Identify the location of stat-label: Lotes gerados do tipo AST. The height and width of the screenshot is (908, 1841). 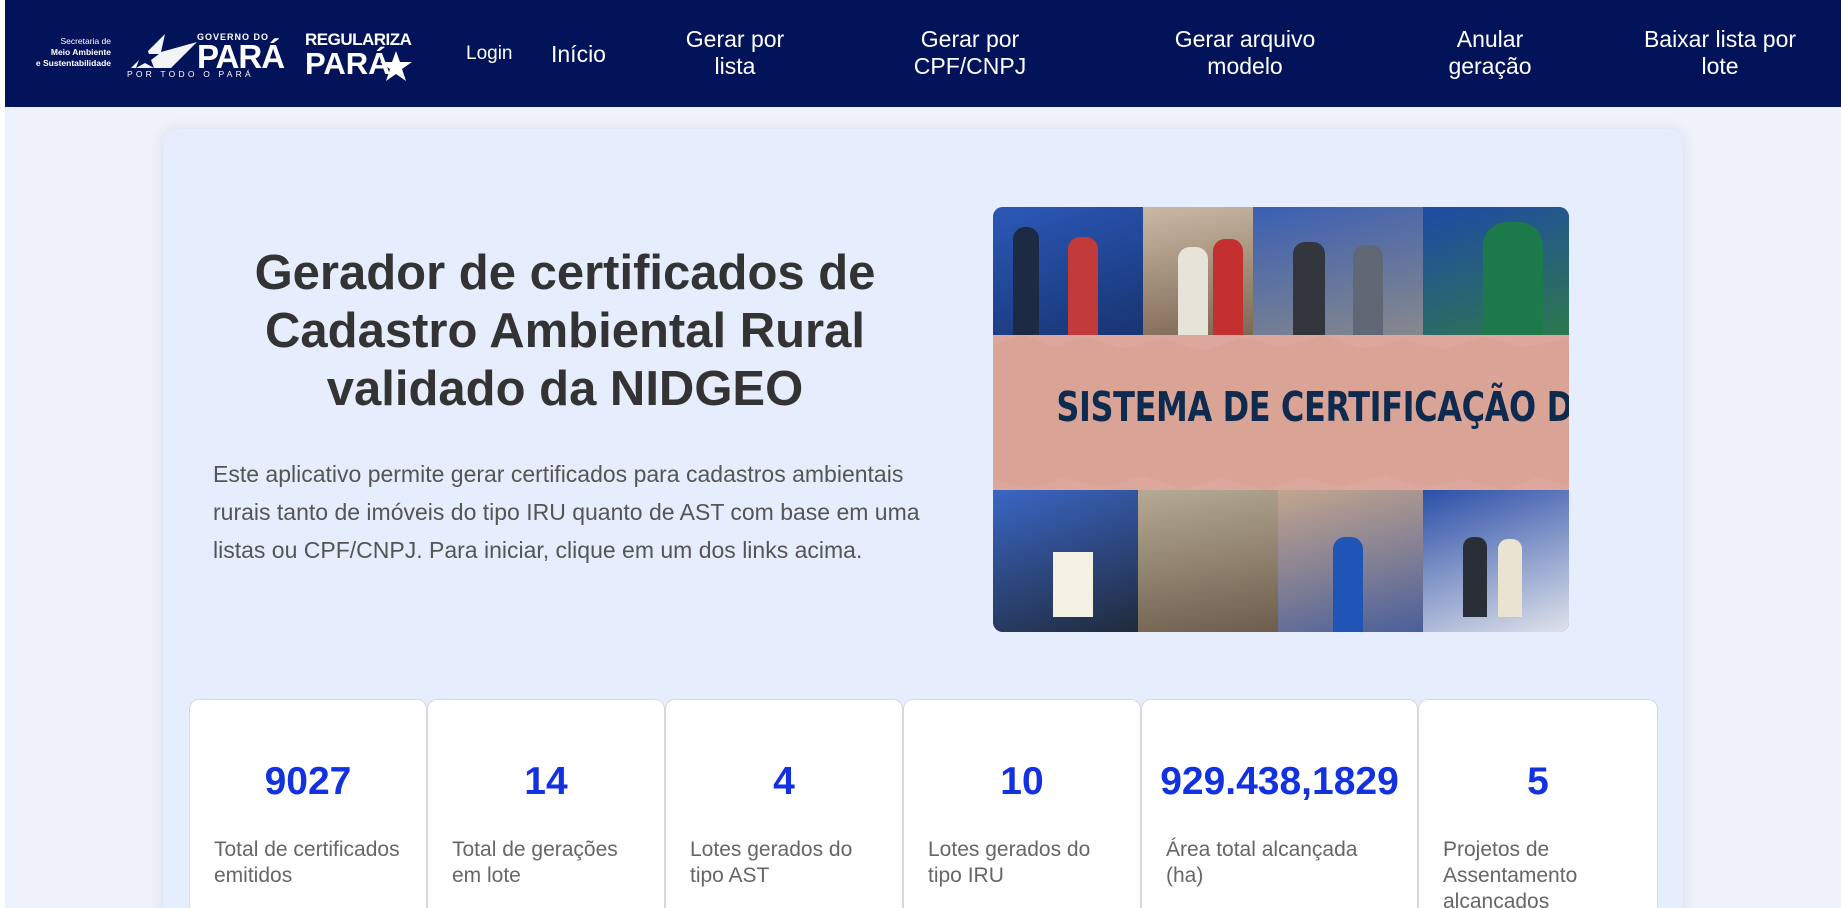
(771, 862).